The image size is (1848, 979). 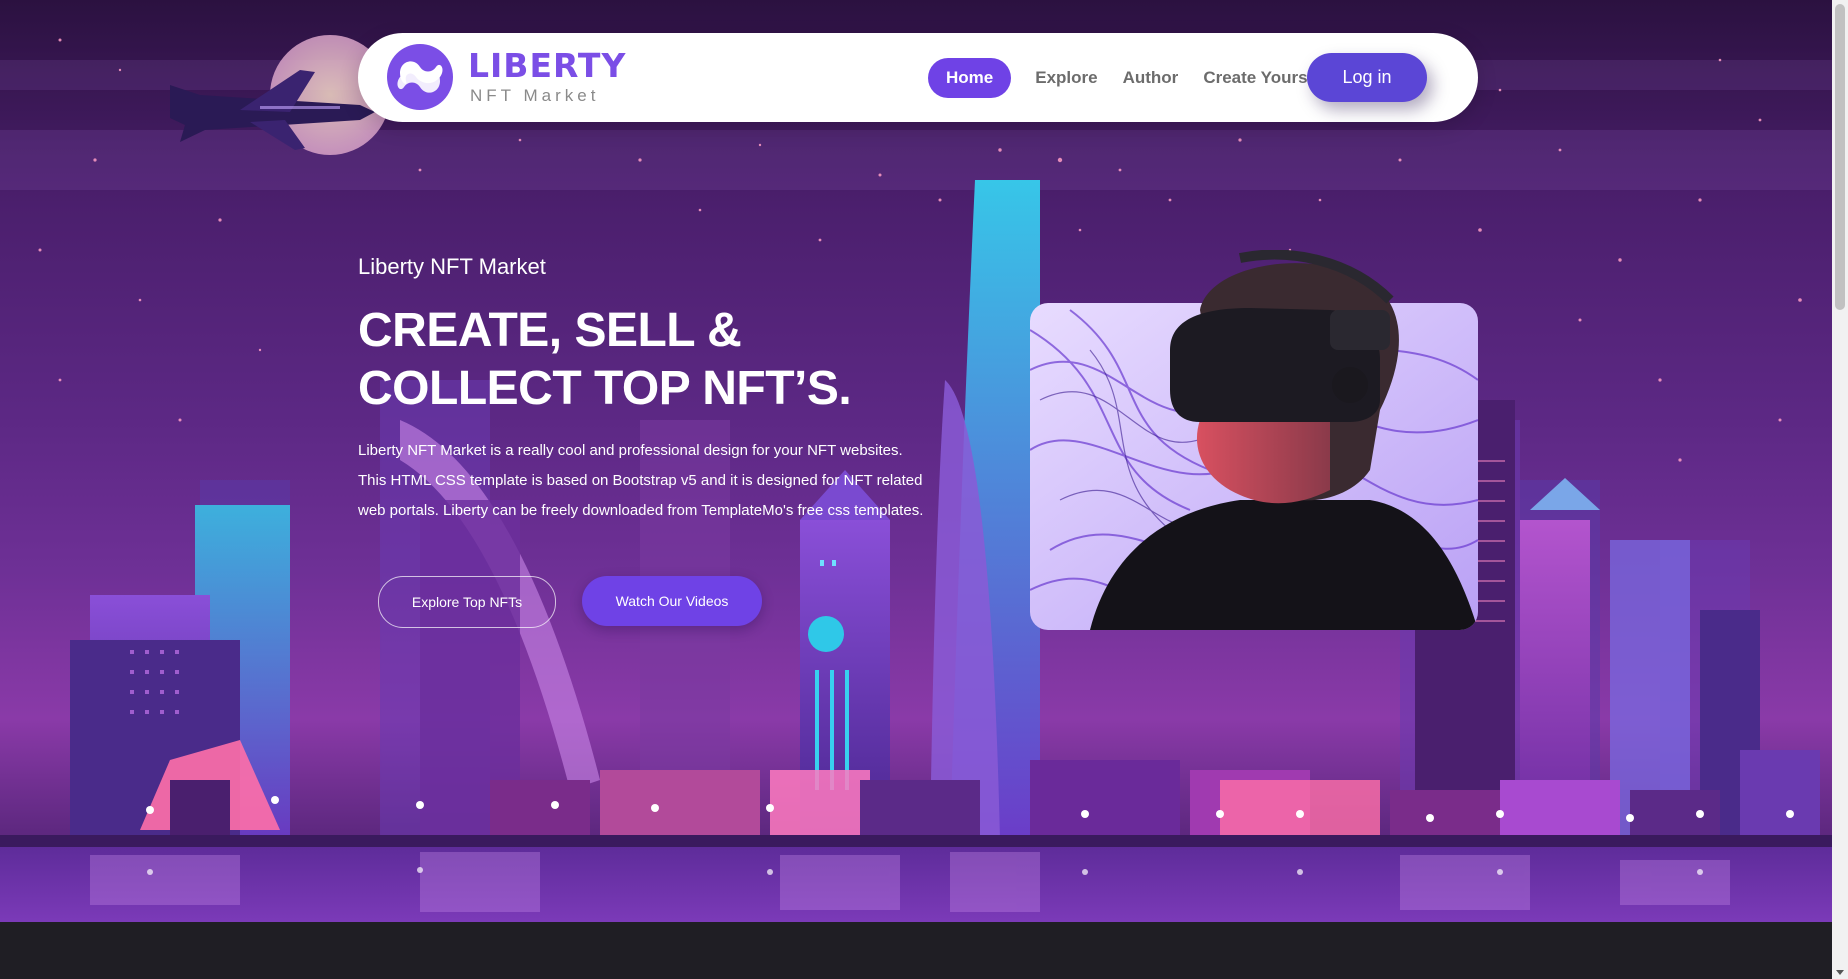 I want to click on nav-link-author: Author, so click(x=1151, y=78).